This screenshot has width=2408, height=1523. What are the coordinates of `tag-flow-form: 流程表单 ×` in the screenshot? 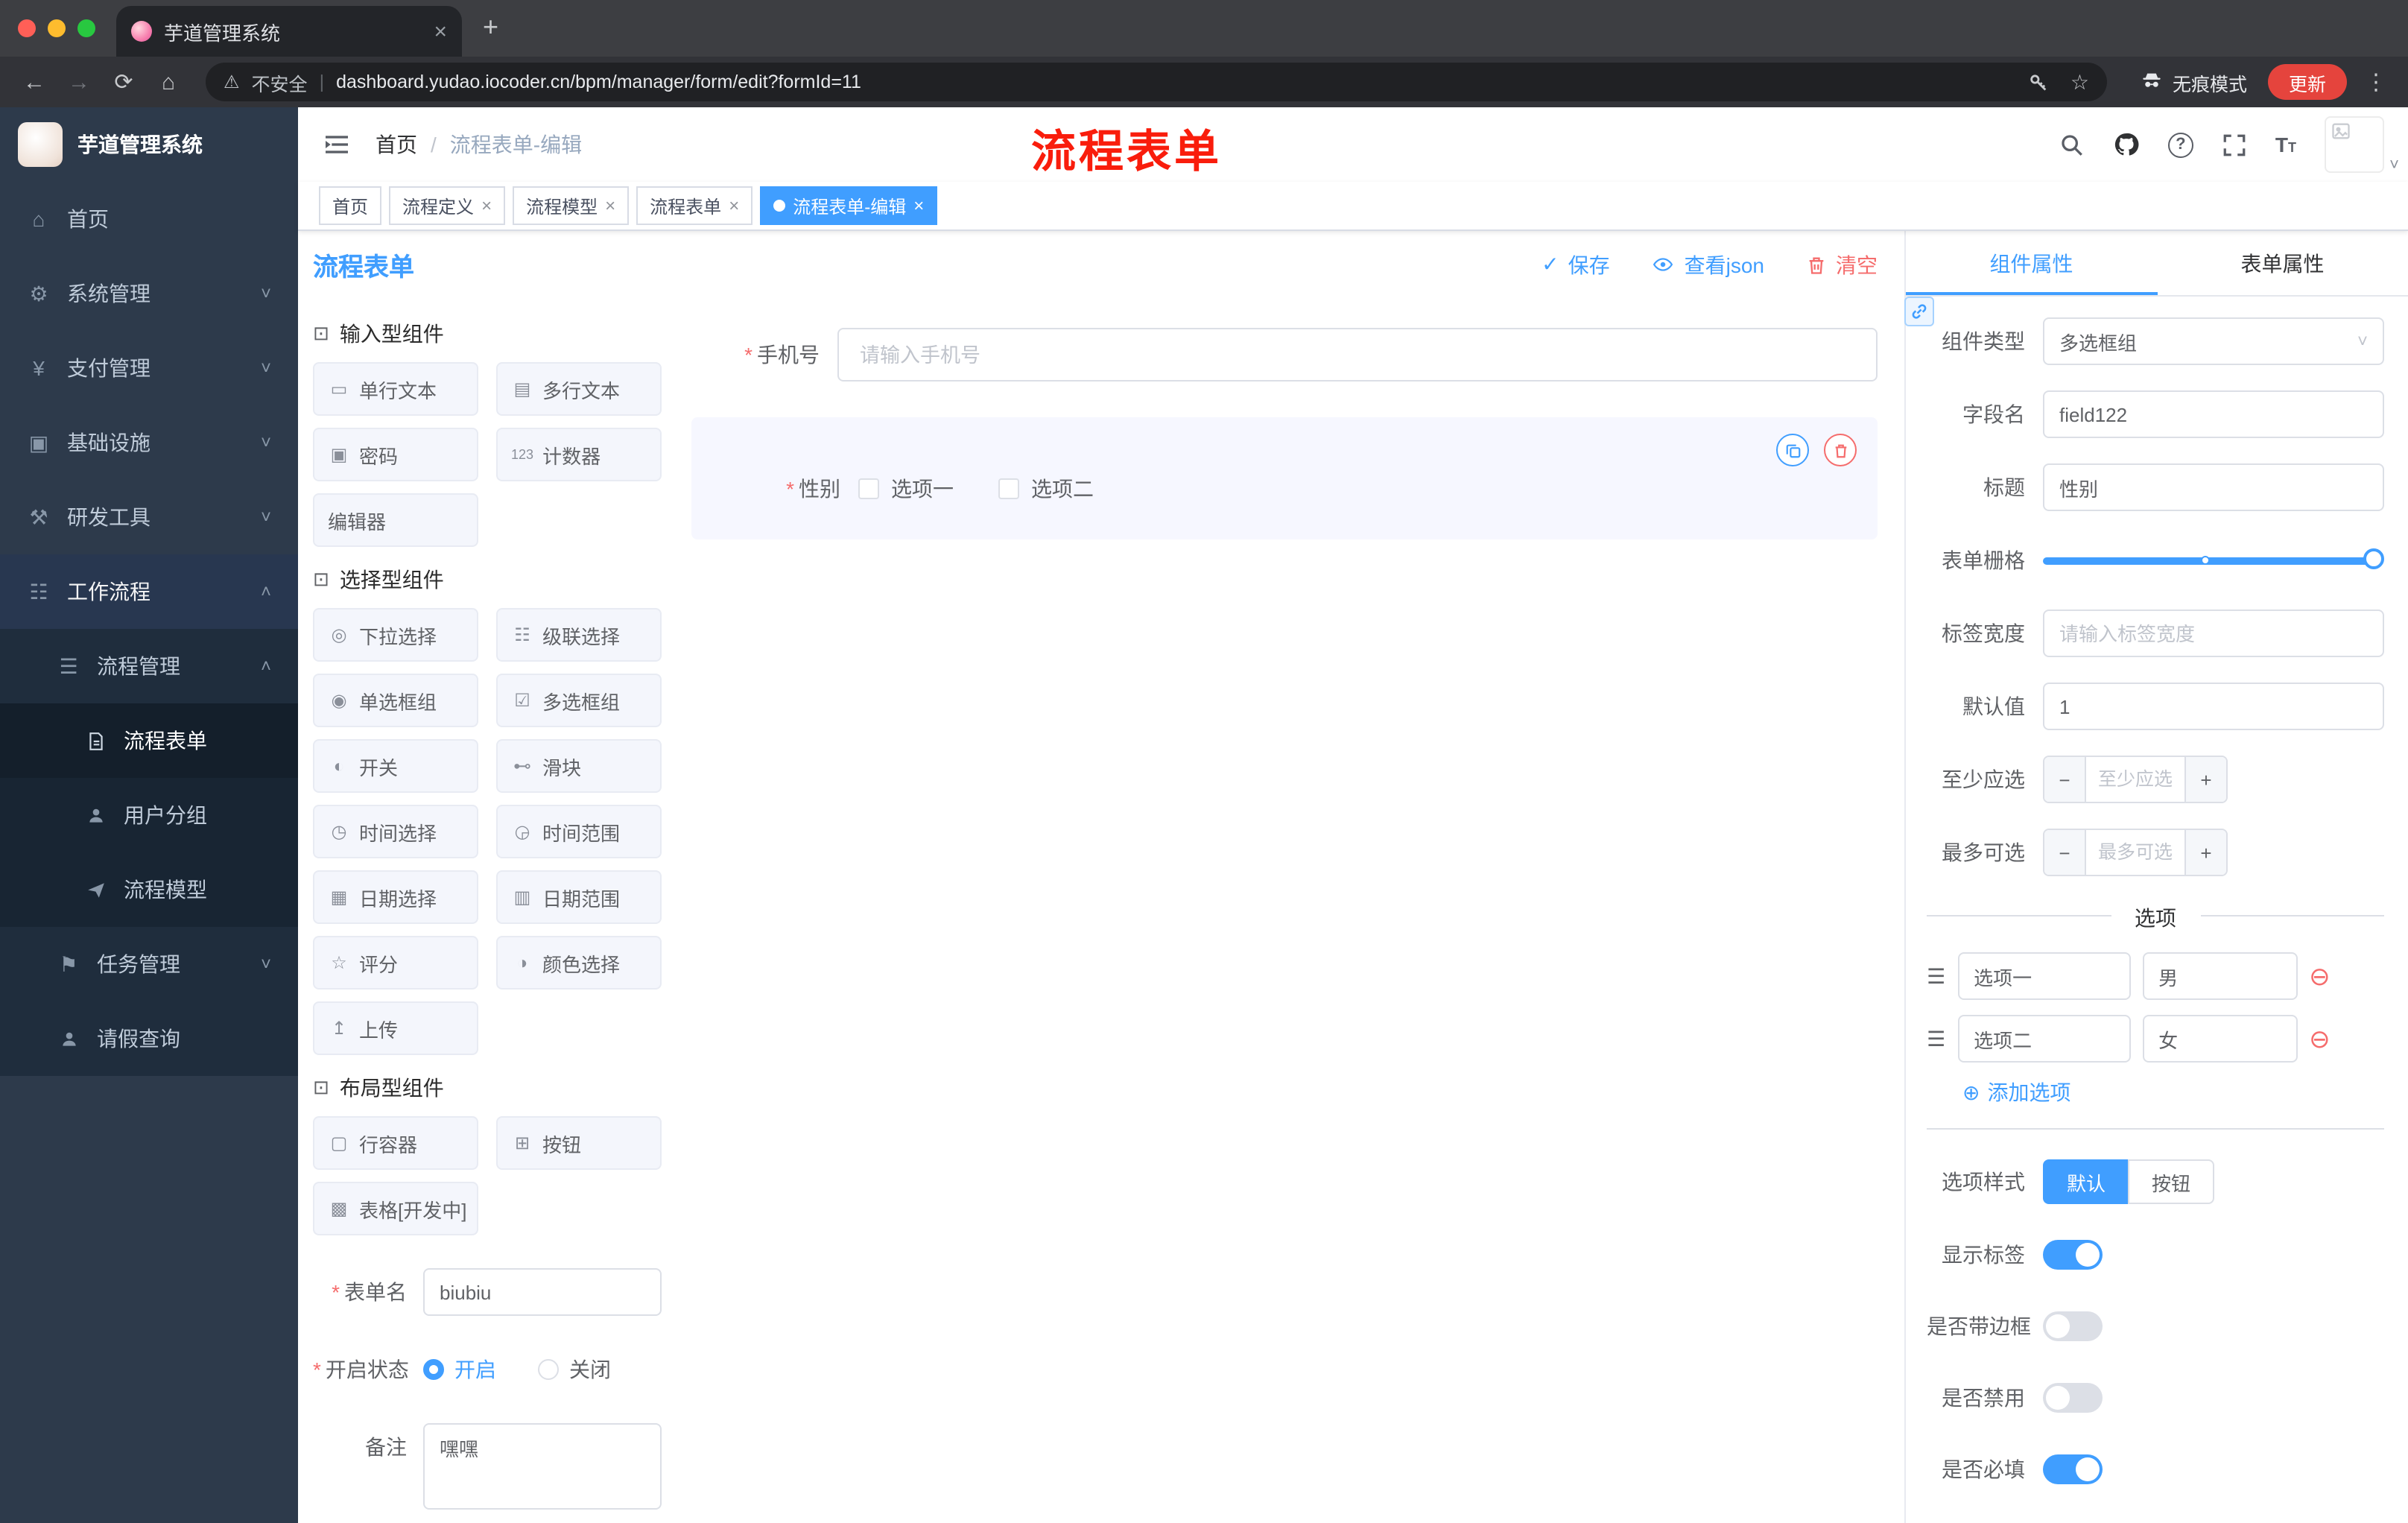 It's located at (694, 205).